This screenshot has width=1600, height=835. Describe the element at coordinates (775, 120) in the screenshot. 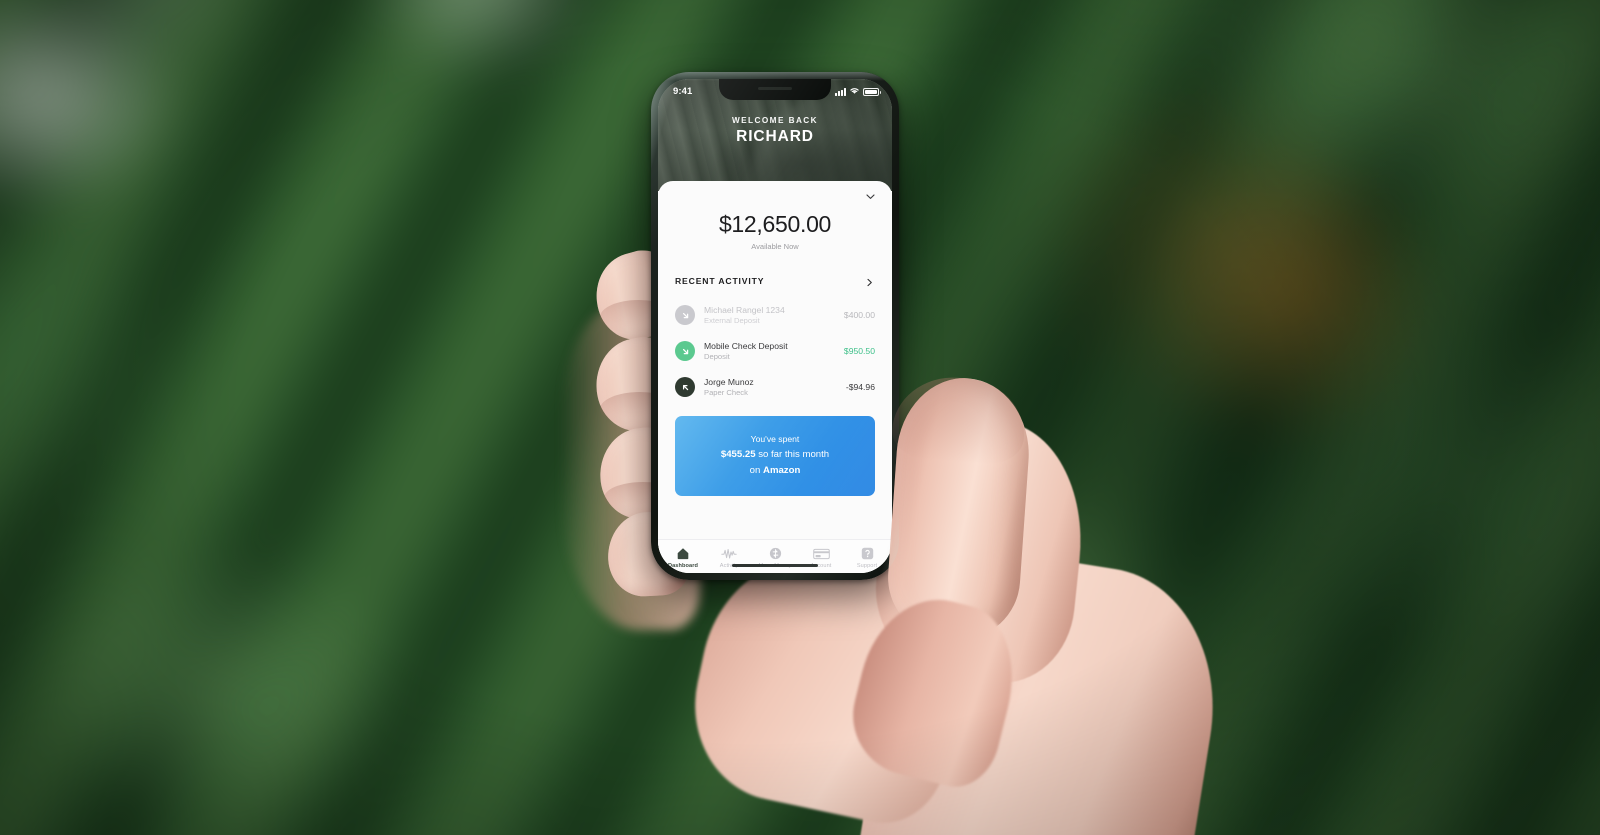

I see `welcome-label: WELCOME BACK` at that location.